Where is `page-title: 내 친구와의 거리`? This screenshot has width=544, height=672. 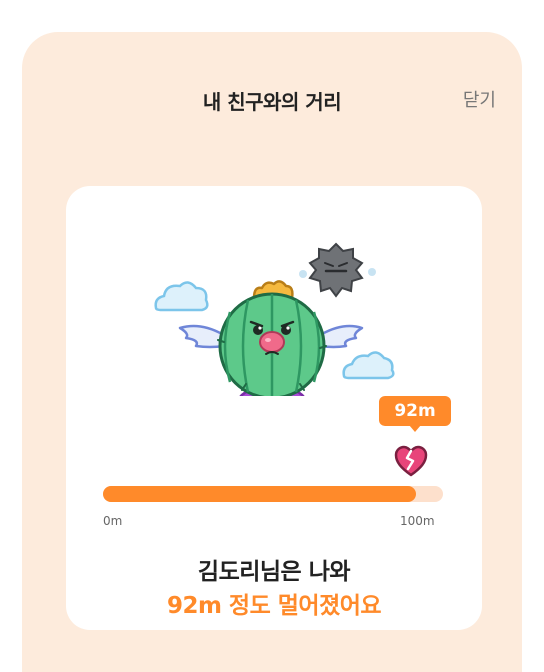 page-title: 내 친구와의 거리 is located at coordinates (272, 102).